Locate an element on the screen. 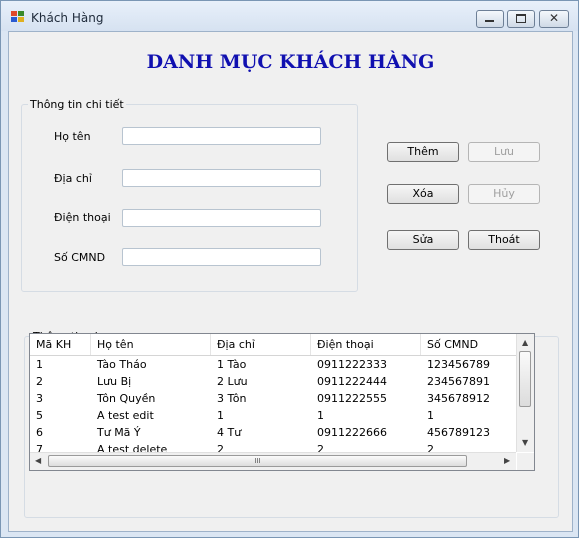  minimize-button is located at coordinates (490, 19).